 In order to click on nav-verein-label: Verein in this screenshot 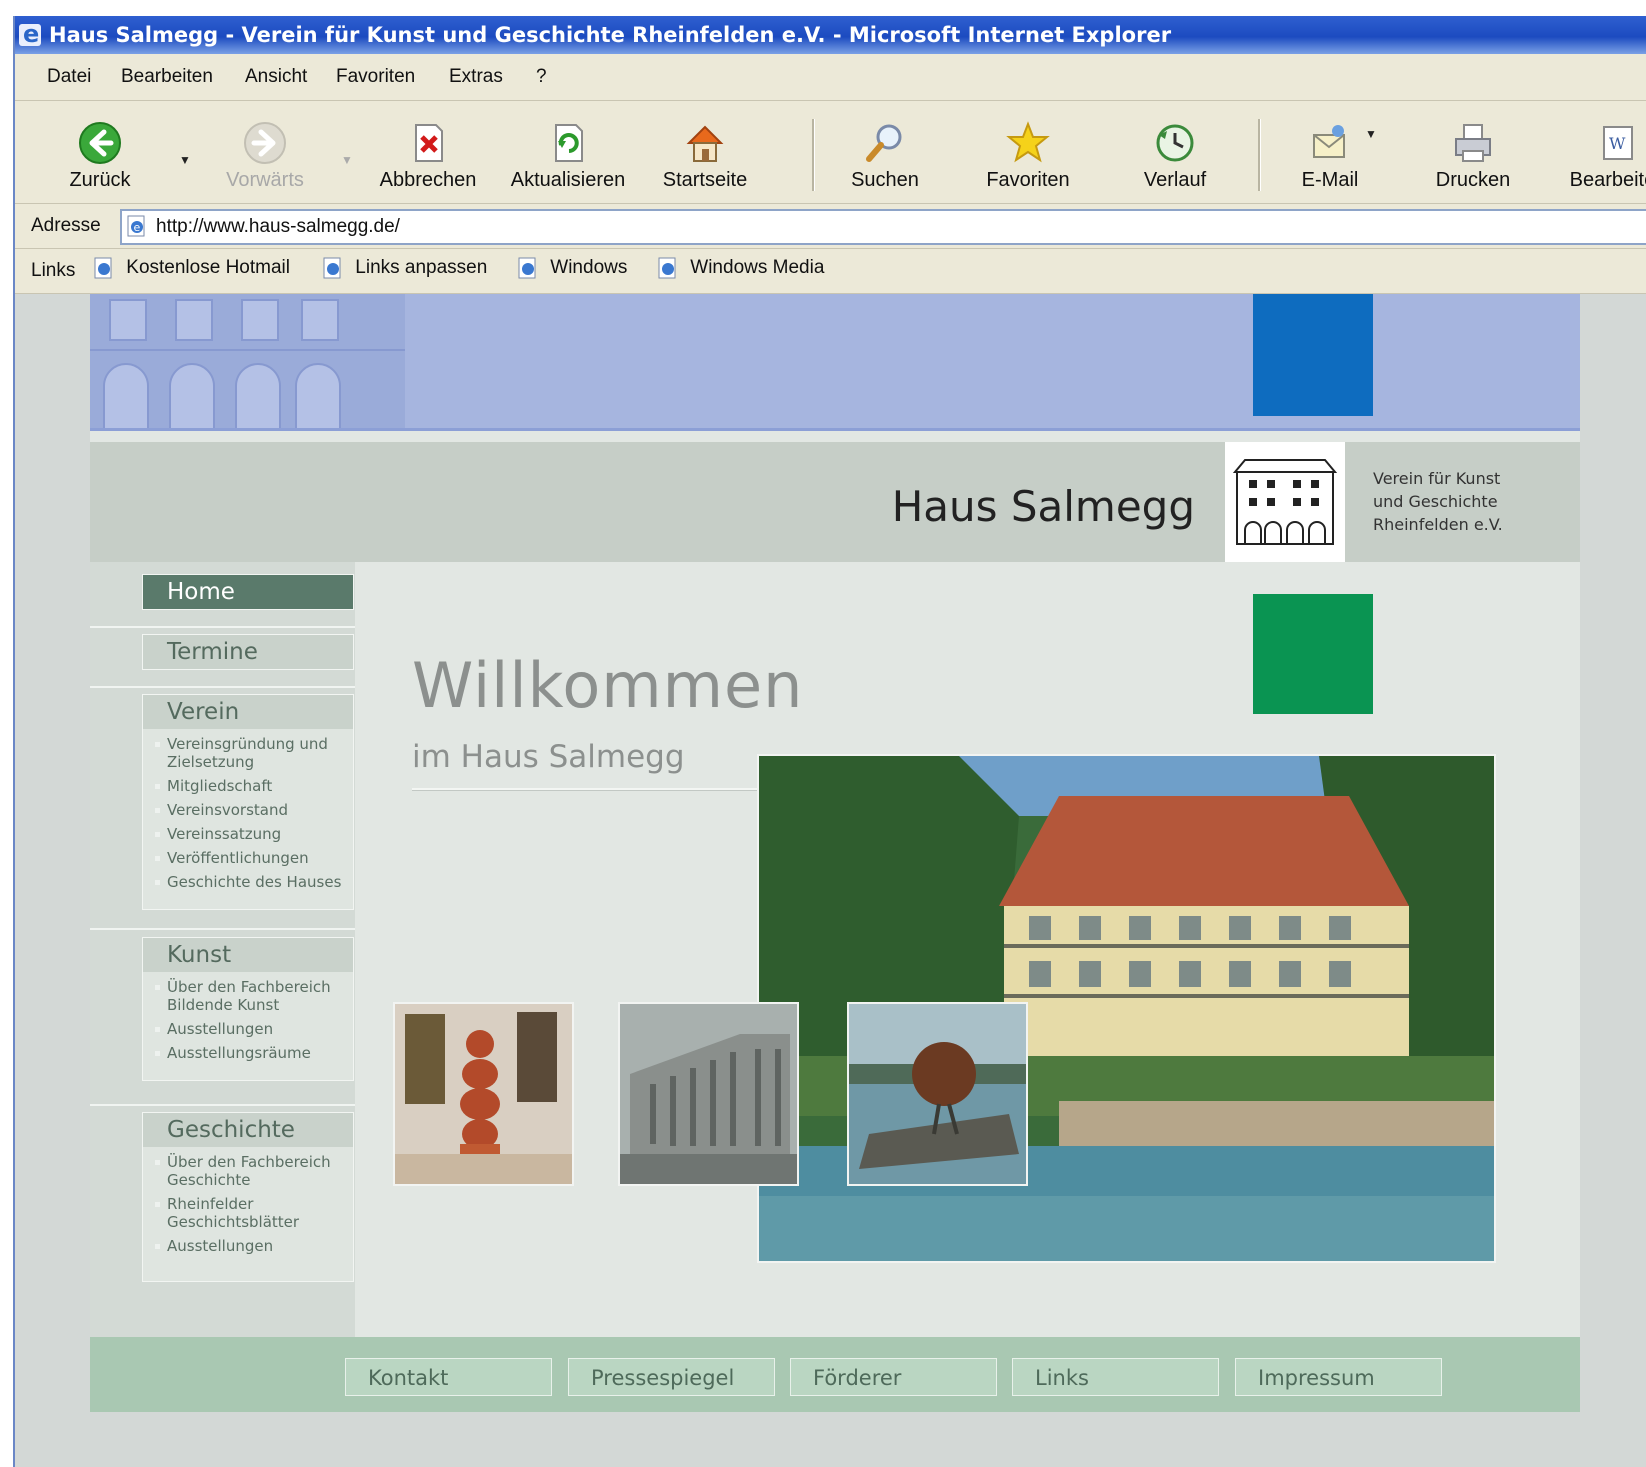, I will do `click(248, 712)`.